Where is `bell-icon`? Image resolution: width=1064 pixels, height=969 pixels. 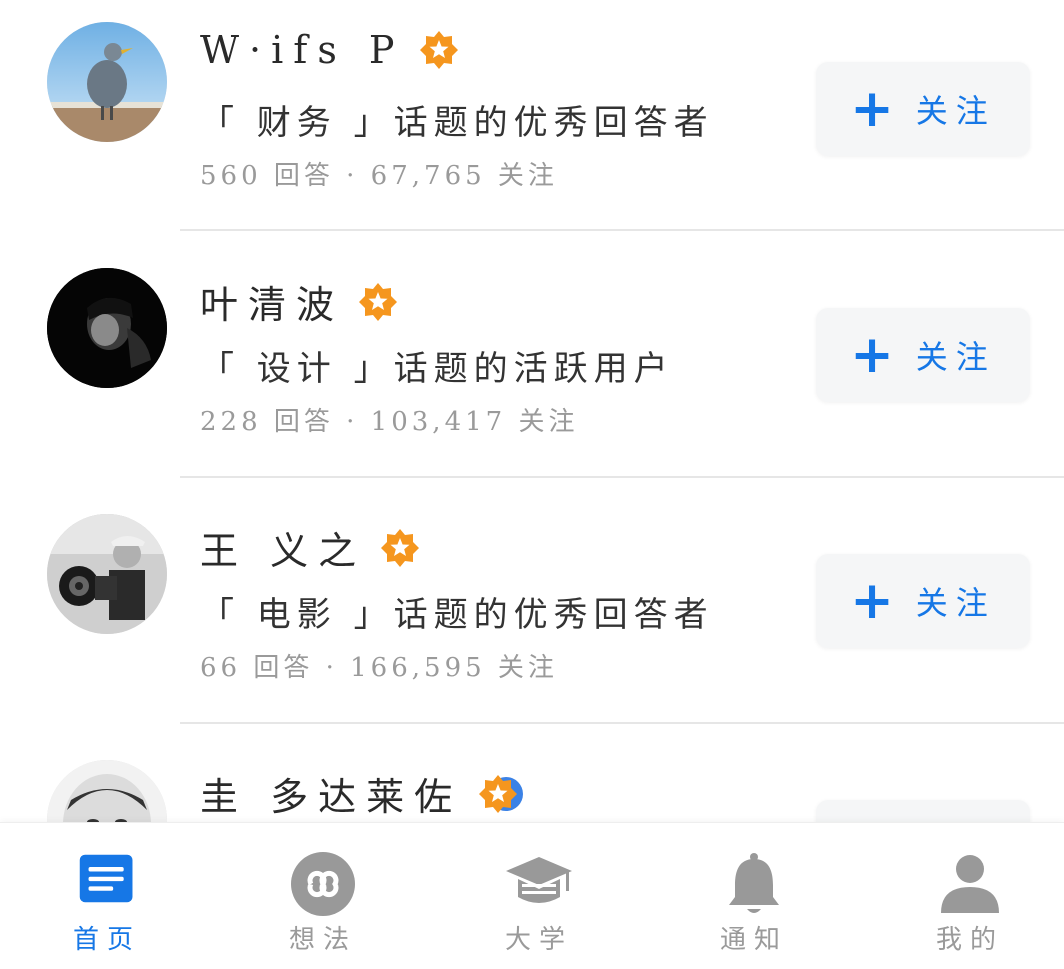
bell-icon is located at coordinates (754, 883).